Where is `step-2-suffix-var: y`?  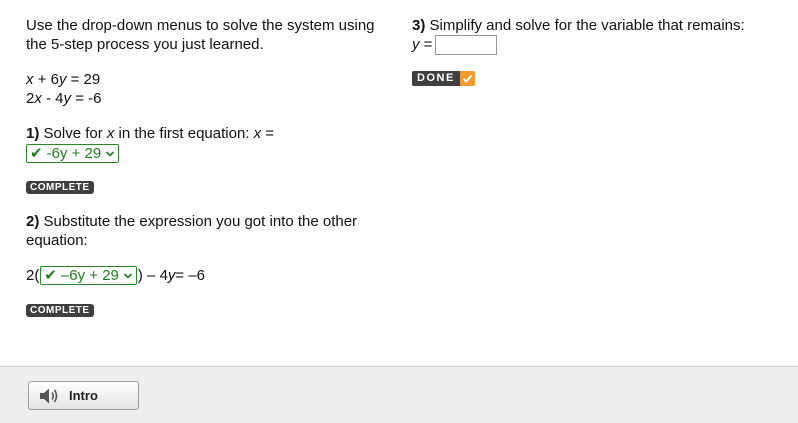 step-2-suffix-var: y is located at coordinates (171, 275).